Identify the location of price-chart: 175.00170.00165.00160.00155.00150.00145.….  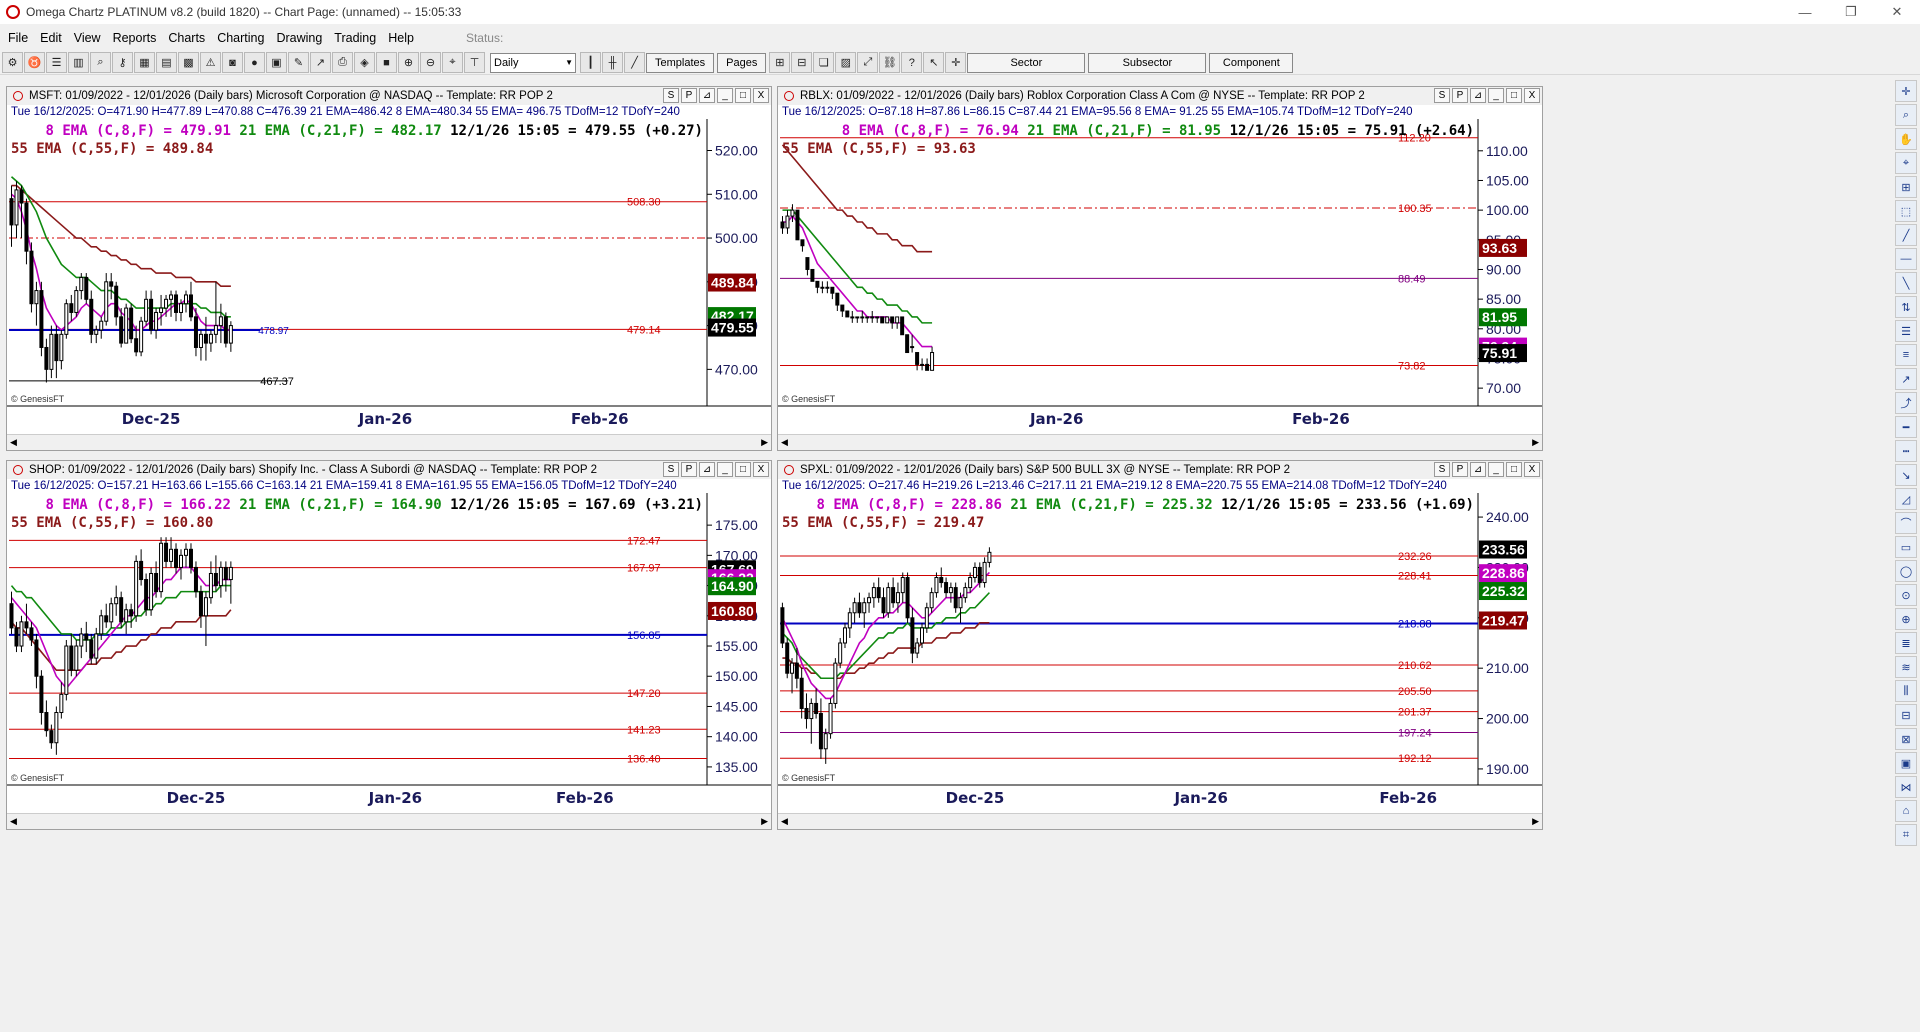
(389, 653).